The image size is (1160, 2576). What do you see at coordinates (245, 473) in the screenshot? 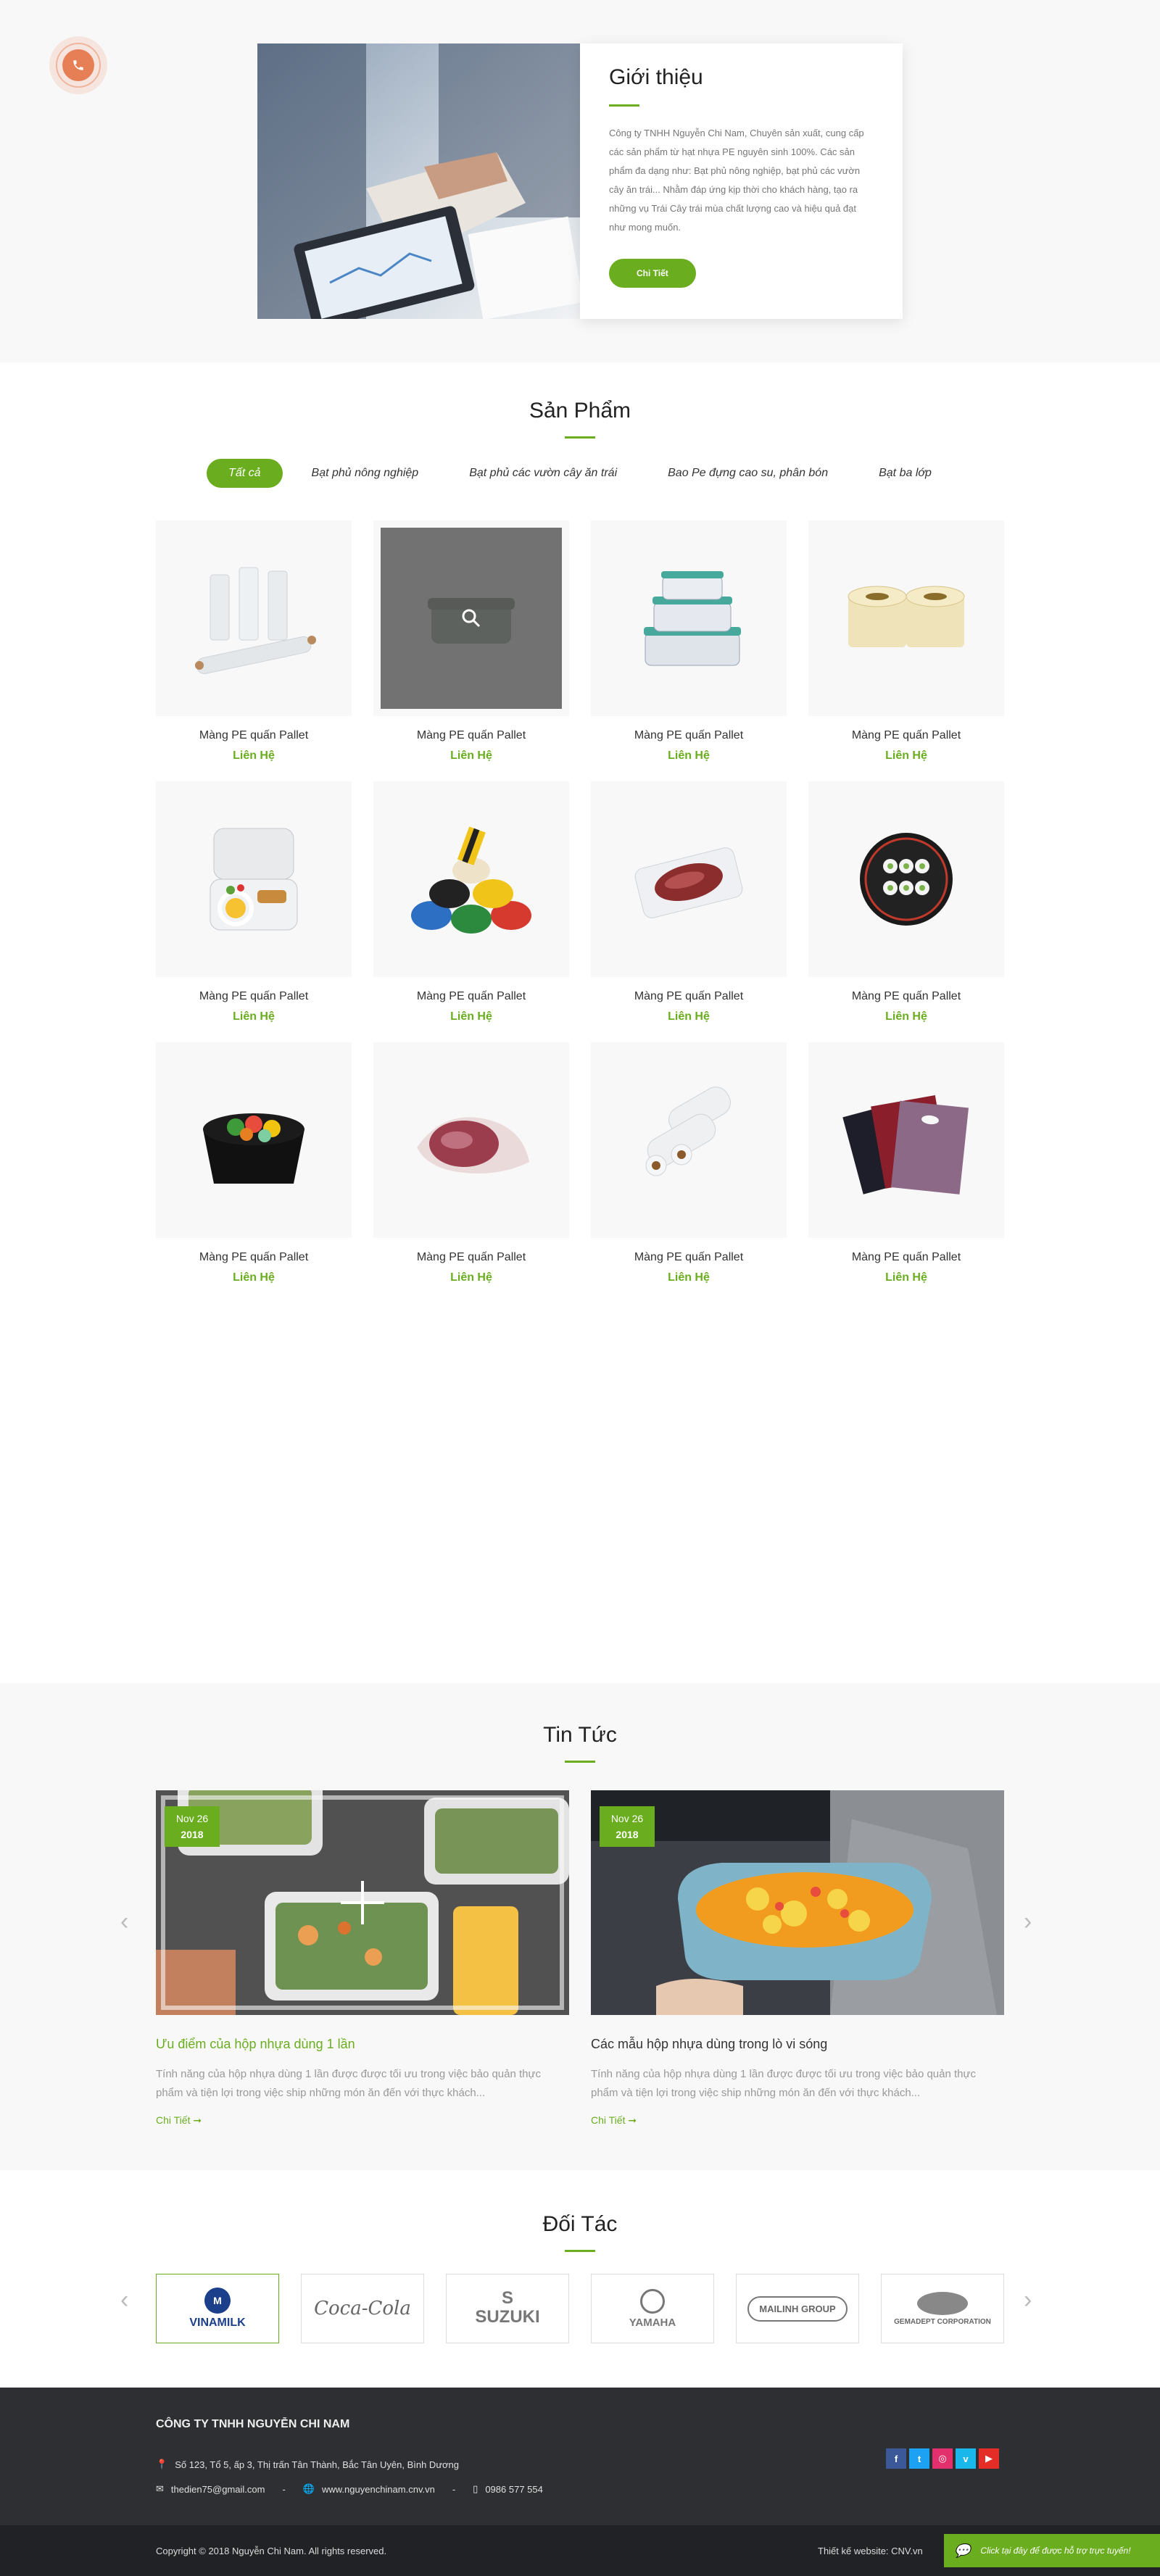
I see `tab-all: Tất cả` at bounding box center [245, 473].